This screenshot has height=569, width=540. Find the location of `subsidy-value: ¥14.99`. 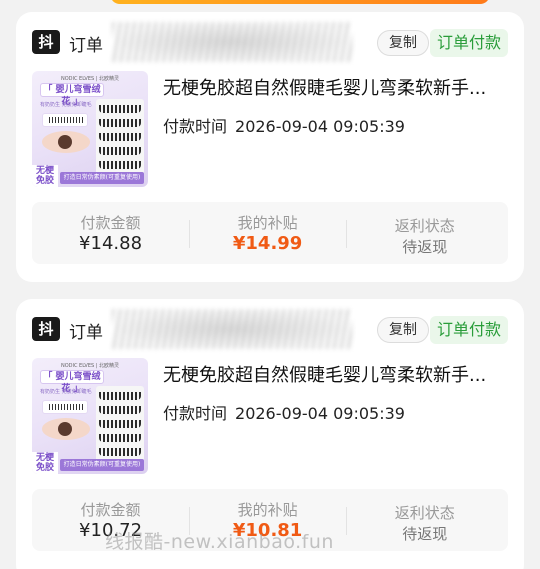

subsidy-value: ¥14.99 is located at coordinates (267, 243).